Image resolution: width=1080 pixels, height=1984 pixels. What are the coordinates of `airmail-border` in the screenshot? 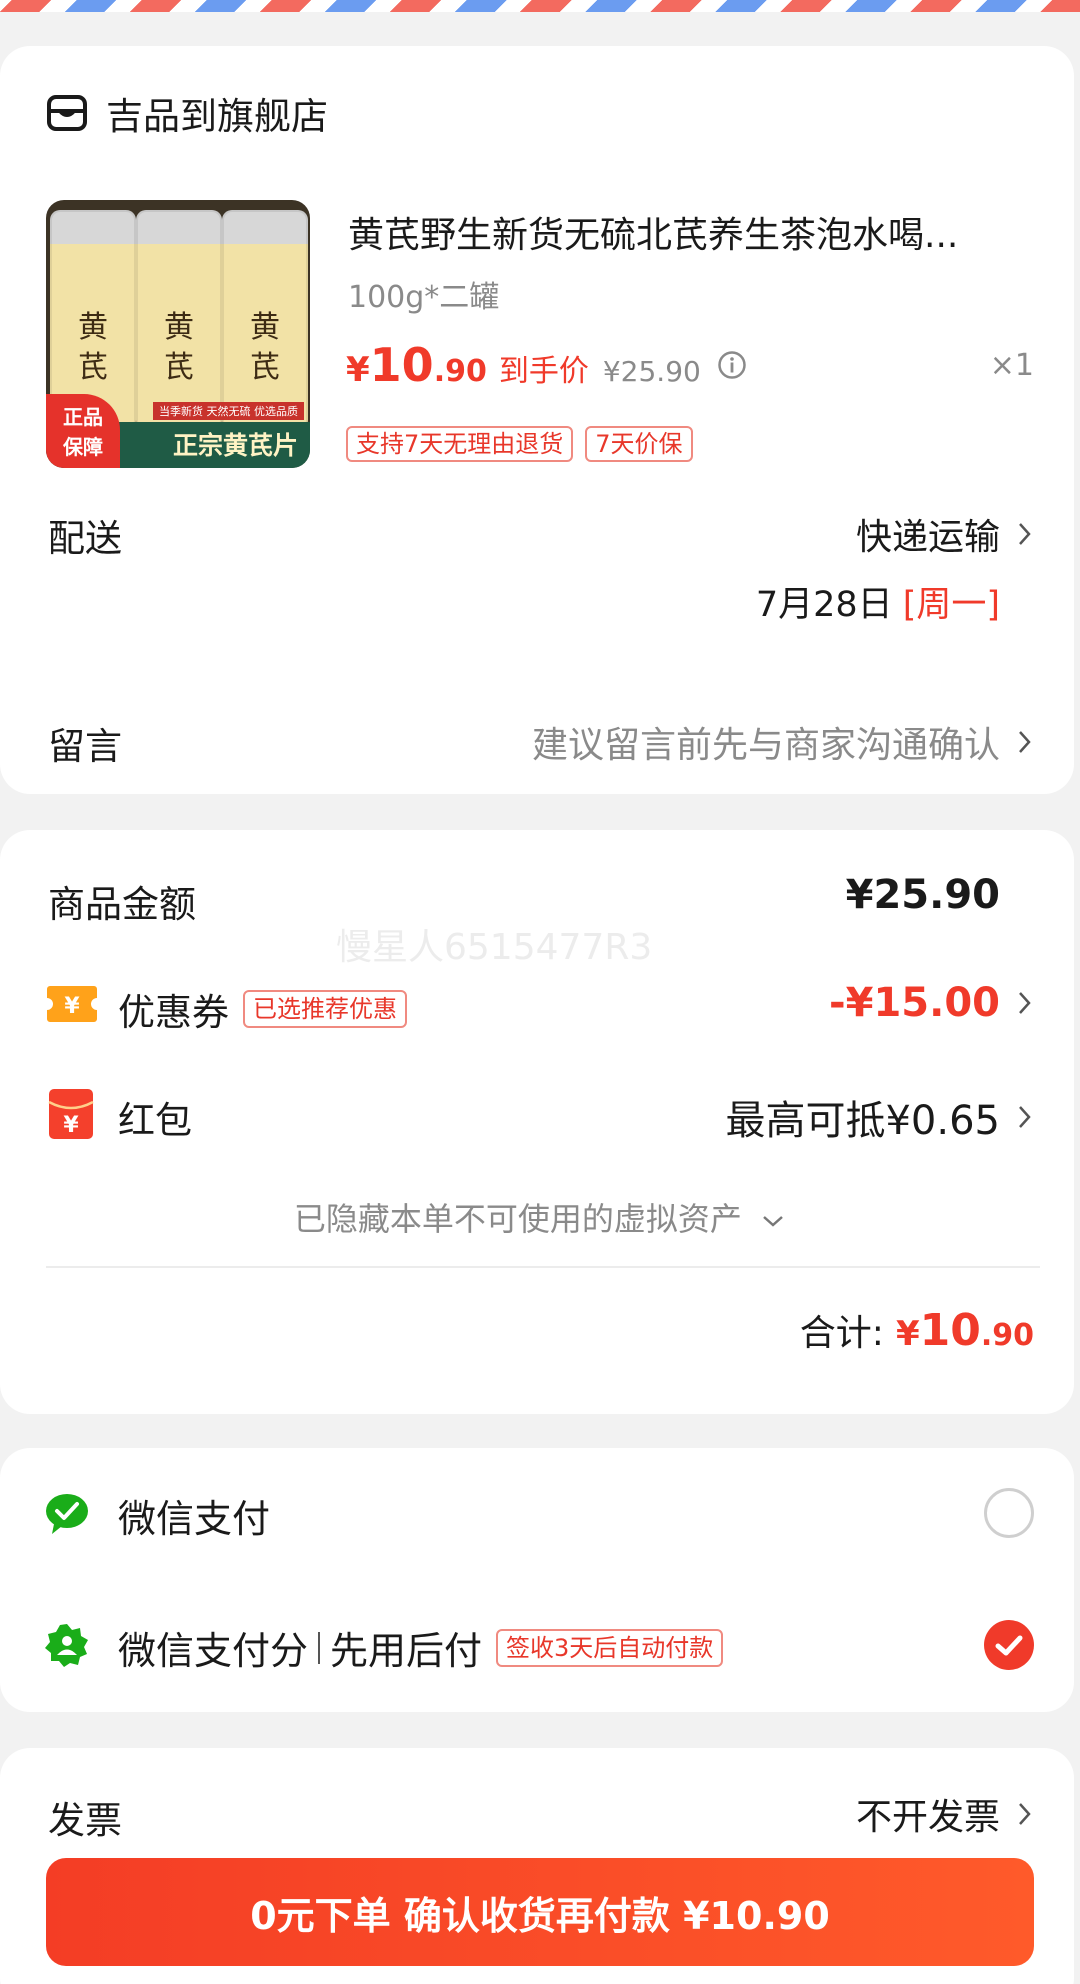 It's located at (540, 6).